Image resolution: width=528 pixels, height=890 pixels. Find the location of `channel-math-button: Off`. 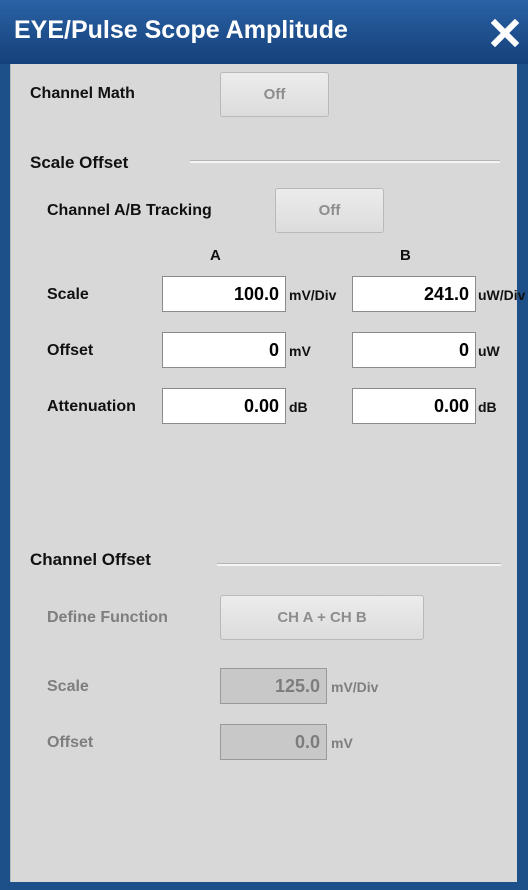

channel-math-button: Off is located at coordinates (274, 94).